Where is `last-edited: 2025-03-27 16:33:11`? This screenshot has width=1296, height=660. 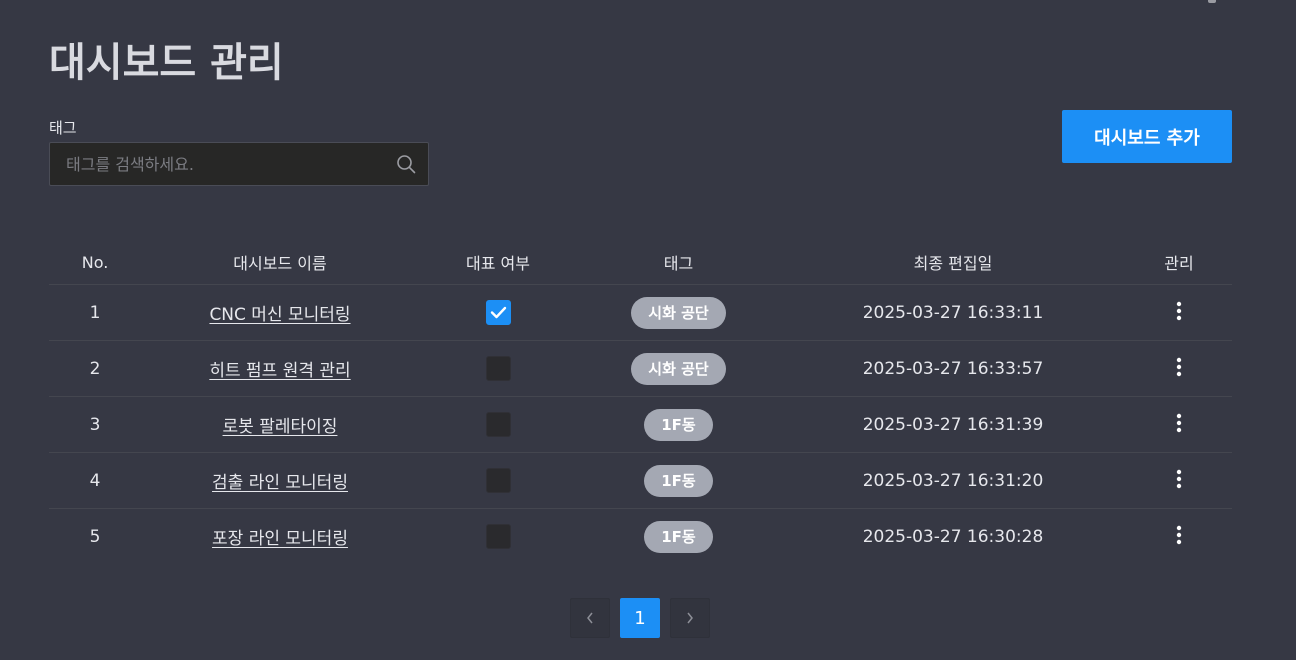
last-edited: 2025-03-27 16:33:11 is located at coordinates (953, 312).